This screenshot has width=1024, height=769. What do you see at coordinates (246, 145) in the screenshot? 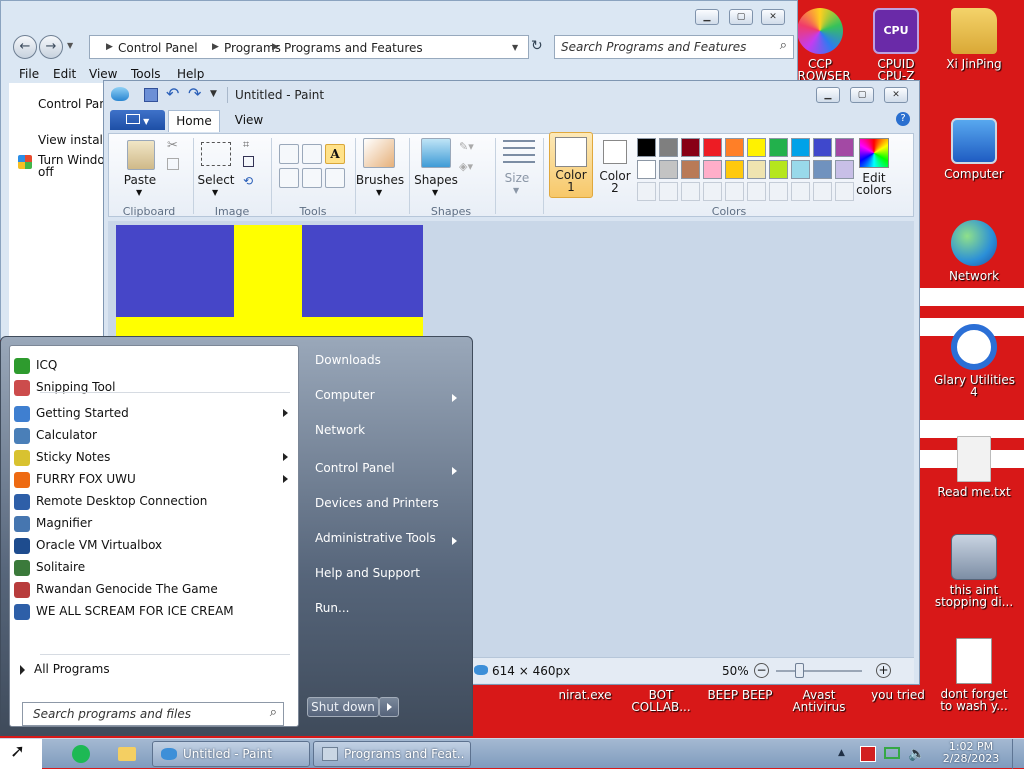
I see `crop-icon: ⌗` at bounding box center [246, 145].